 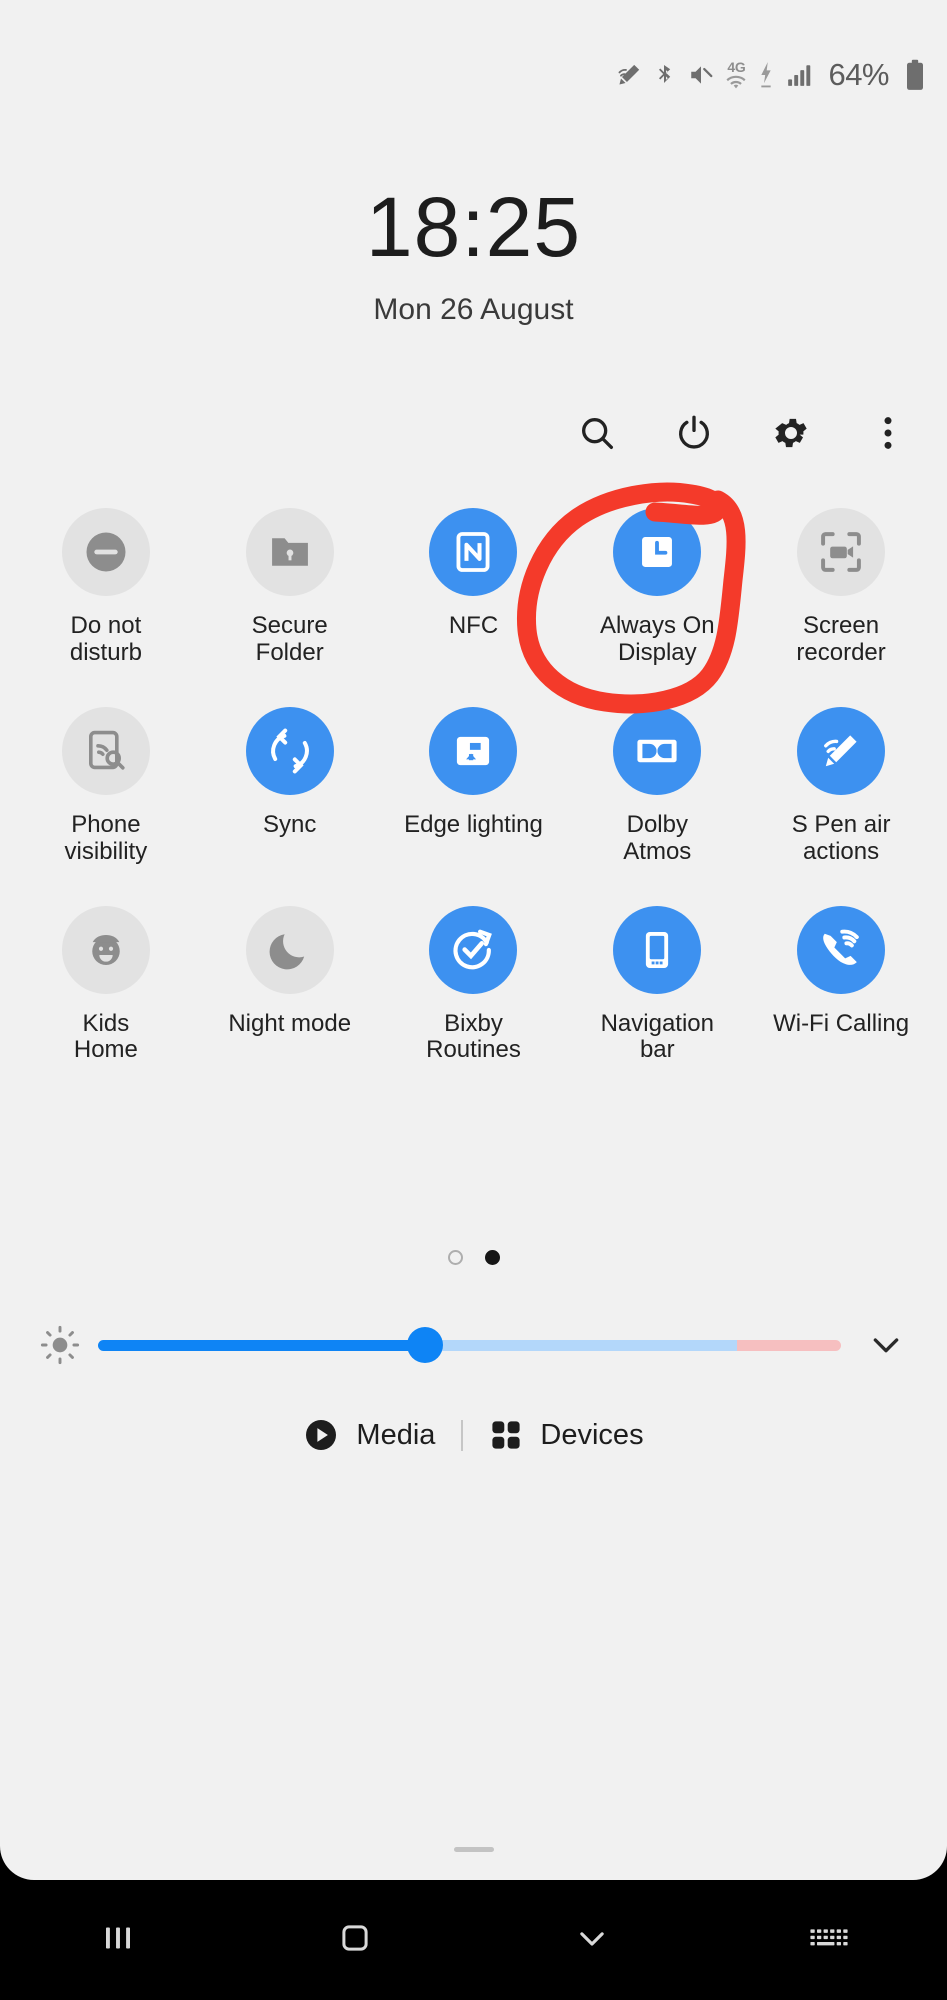 I want to click on search-button, so click(x=597, y=435).